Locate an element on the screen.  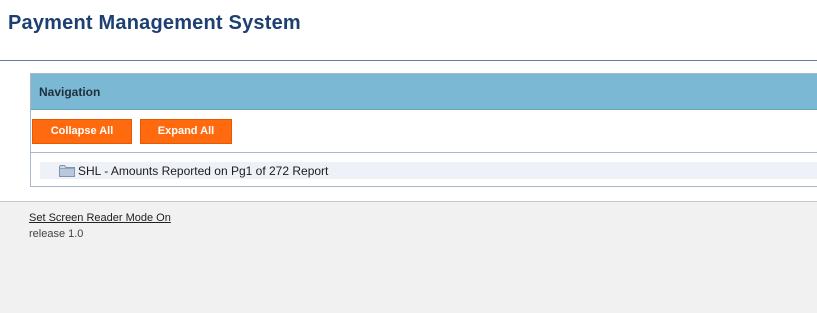
page-title: Payment Management System is located at coordinates (154, 23).